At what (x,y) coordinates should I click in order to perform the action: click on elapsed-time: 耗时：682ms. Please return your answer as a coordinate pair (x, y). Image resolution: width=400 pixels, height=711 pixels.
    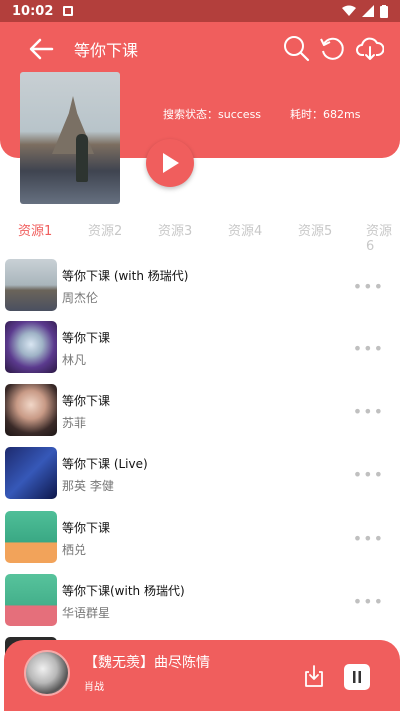
    Looking at the image, I should click on (325, 114).